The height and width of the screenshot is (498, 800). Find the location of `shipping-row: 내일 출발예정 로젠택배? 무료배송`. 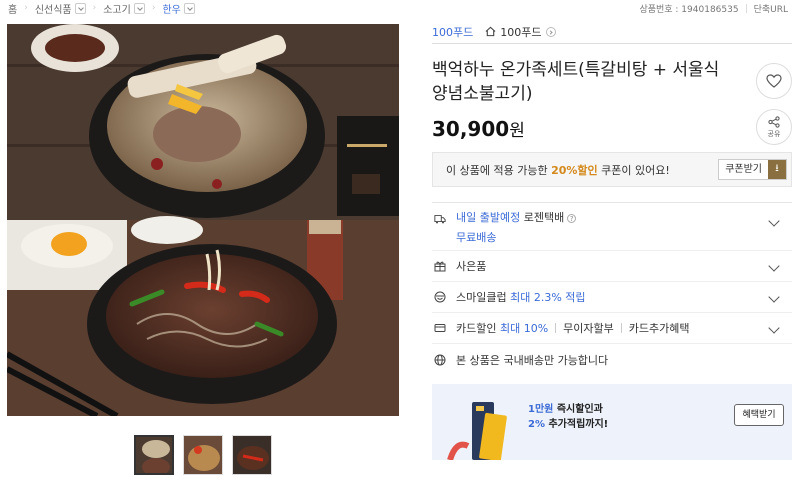

shipping-row: 내일 출발예정 로젠택배? 무료배송 is located at coordinates (612, 227).